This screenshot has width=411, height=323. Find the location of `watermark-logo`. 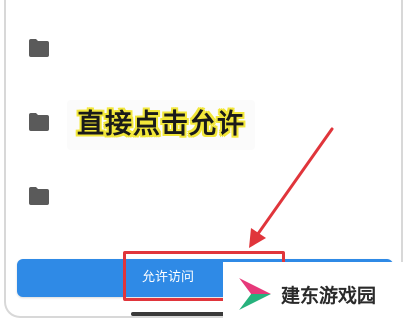

watermark-logo is located at coordinates (255, 294).